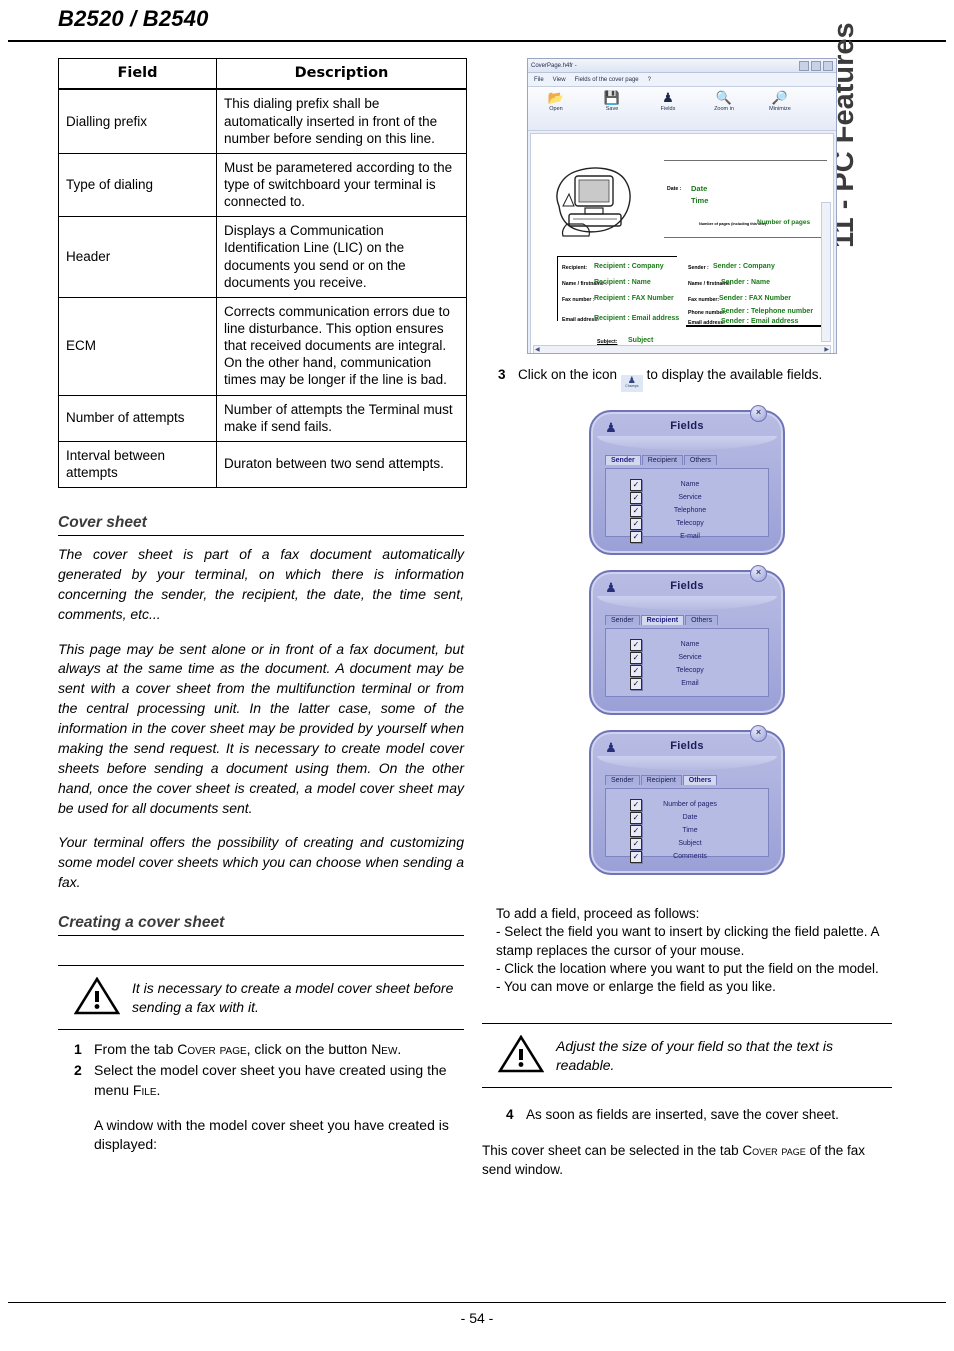 The height and width of the screenshot is (1351, 954). I want to click on field-label: Service, so click(690, 497).